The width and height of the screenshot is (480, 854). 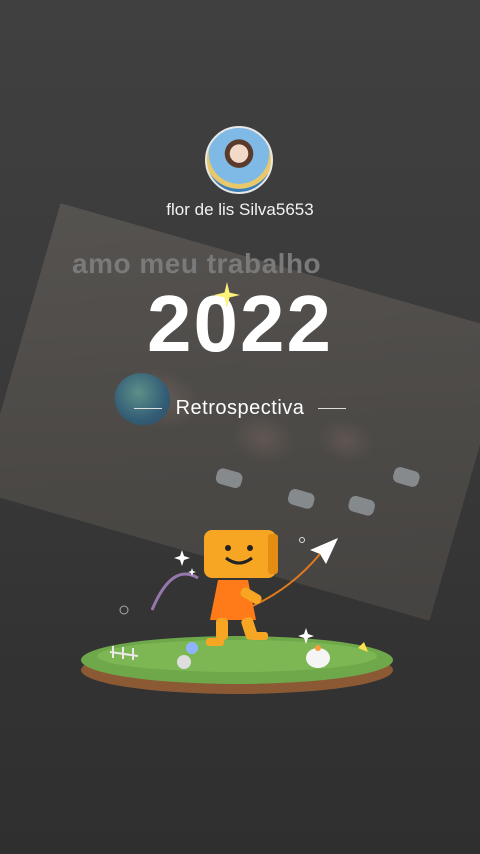 I want to click on subtitle-text: Retrospectiva, so click(x=240, y=408).